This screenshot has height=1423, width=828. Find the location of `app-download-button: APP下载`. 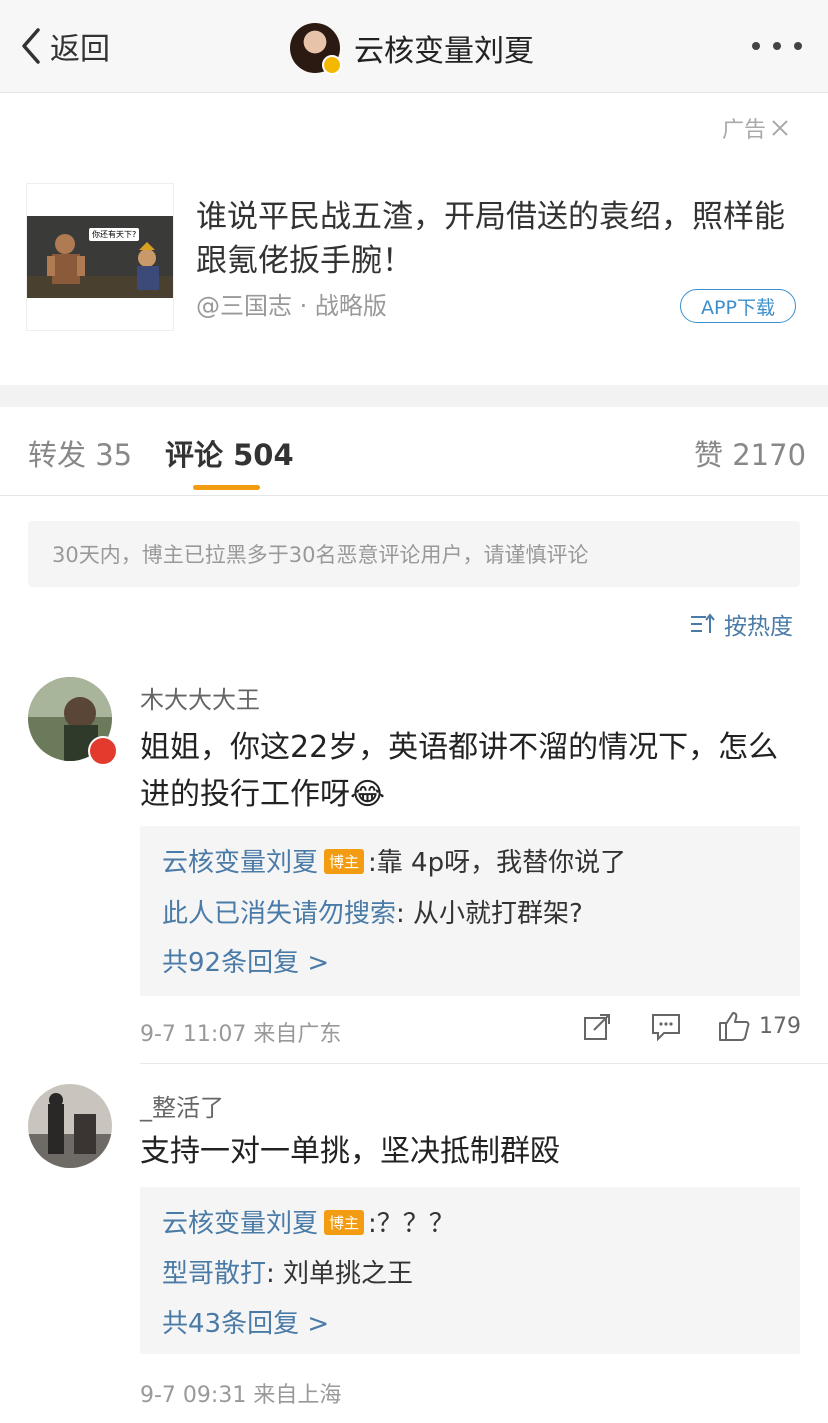

app-download-button: APP下载 is located at coordinates (738, 306).